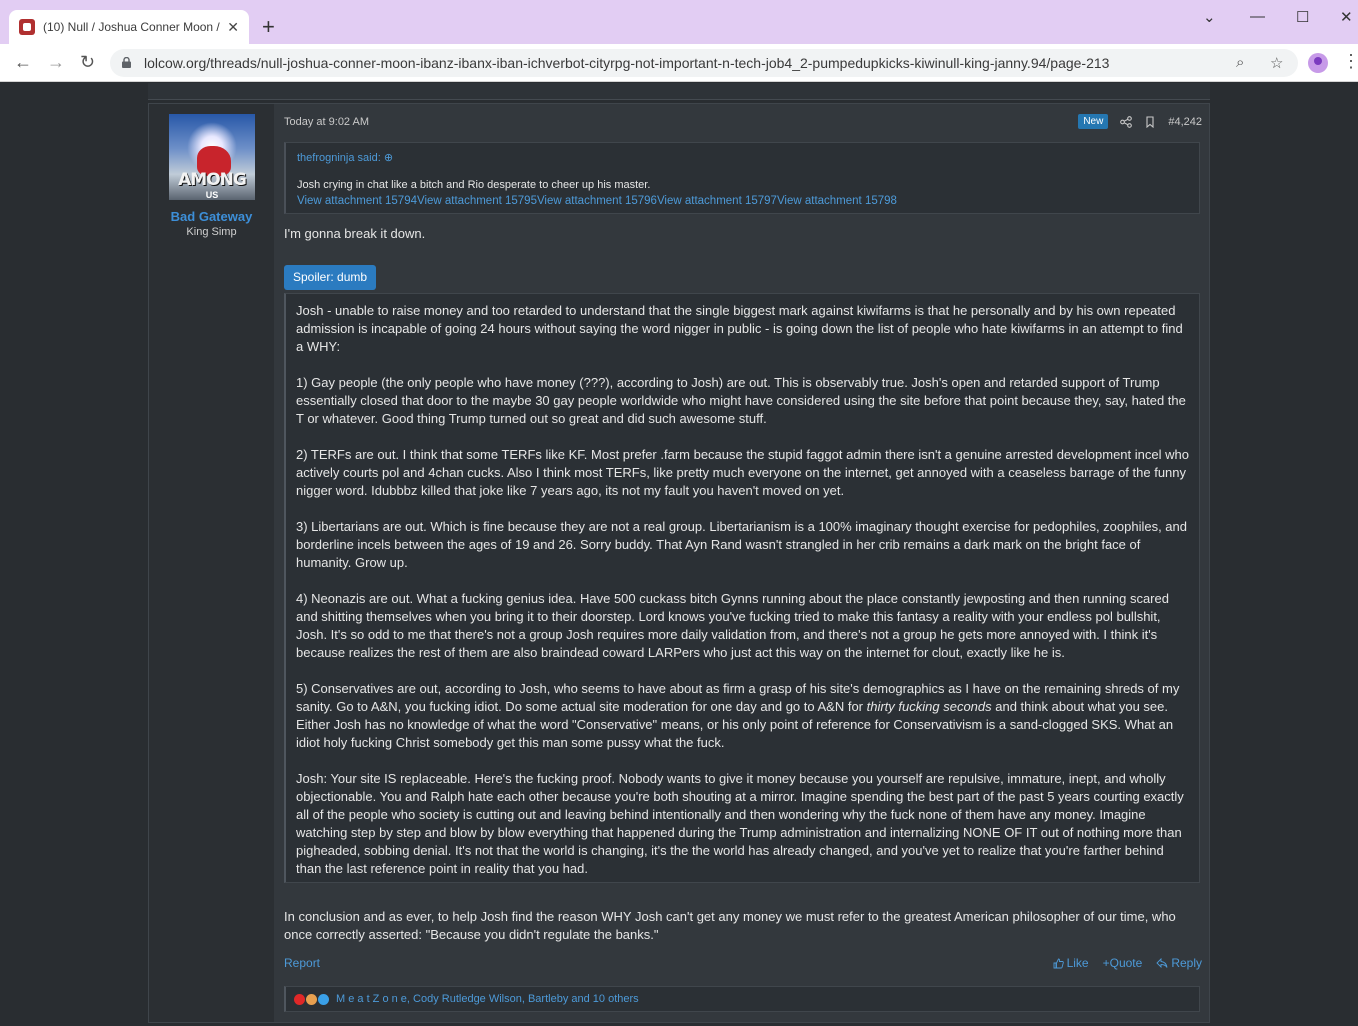 The image size is (1358, 1026). I want to click on bookmark-icon, so click(1150, 121).